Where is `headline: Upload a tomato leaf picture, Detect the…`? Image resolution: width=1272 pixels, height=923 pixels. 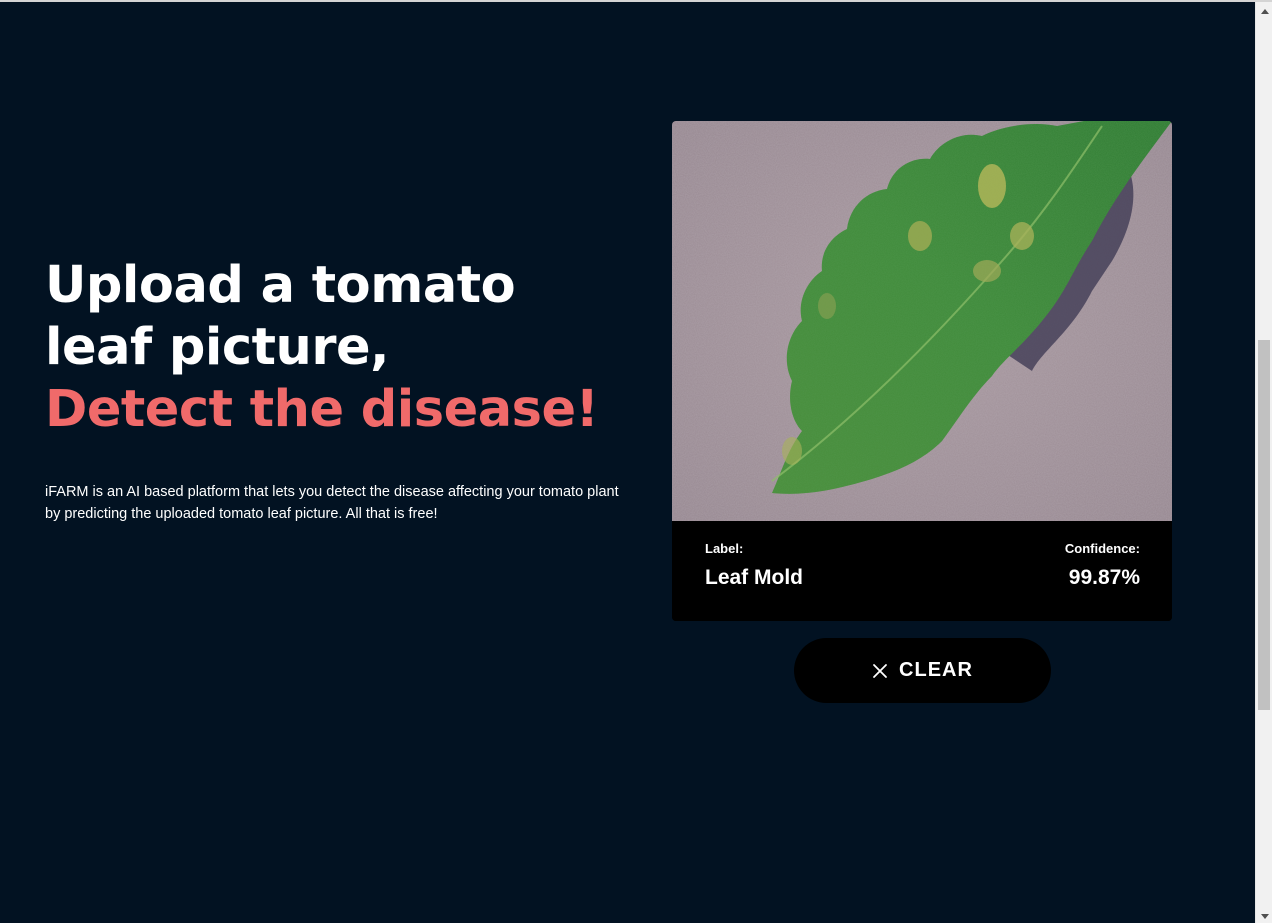
headline: Upload a tomato leaf picture, Detect the… is located at coordinates (340, 348).